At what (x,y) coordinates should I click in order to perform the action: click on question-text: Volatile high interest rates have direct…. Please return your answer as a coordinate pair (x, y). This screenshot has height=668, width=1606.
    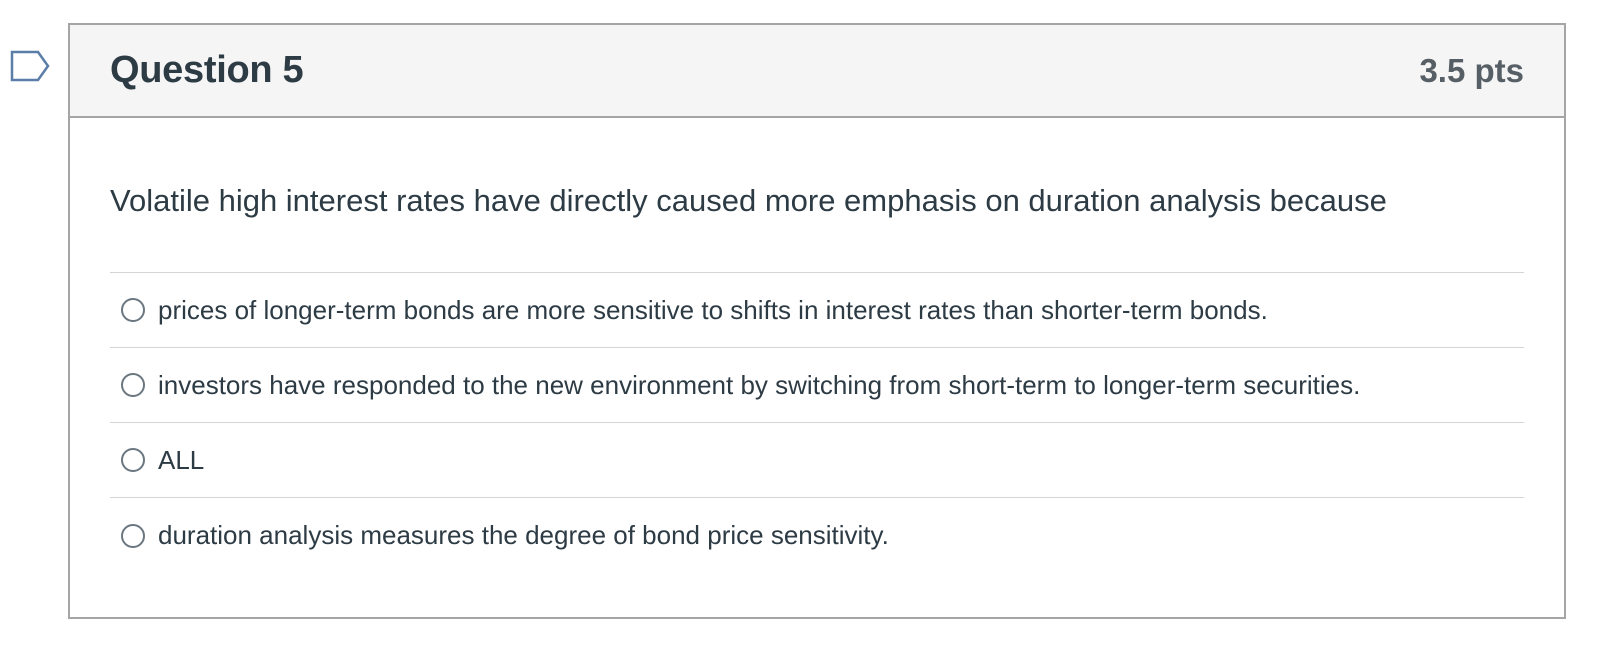
    Looking at the image, I should click on (748, 200).